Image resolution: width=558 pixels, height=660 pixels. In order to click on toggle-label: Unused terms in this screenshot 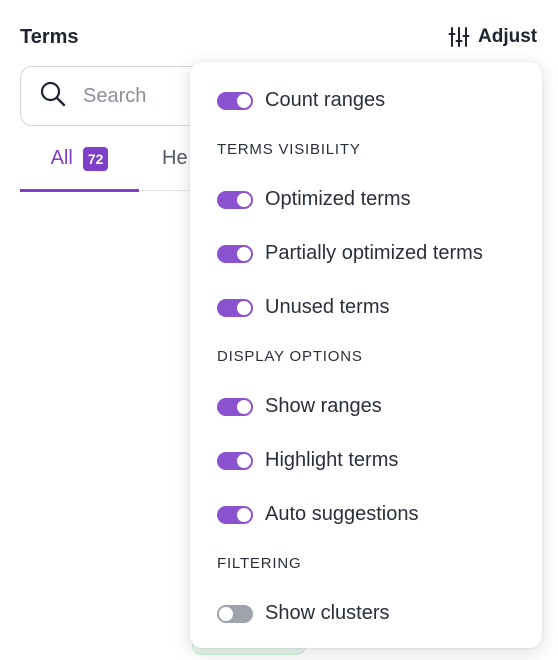, I will do `click(327, 307)`.